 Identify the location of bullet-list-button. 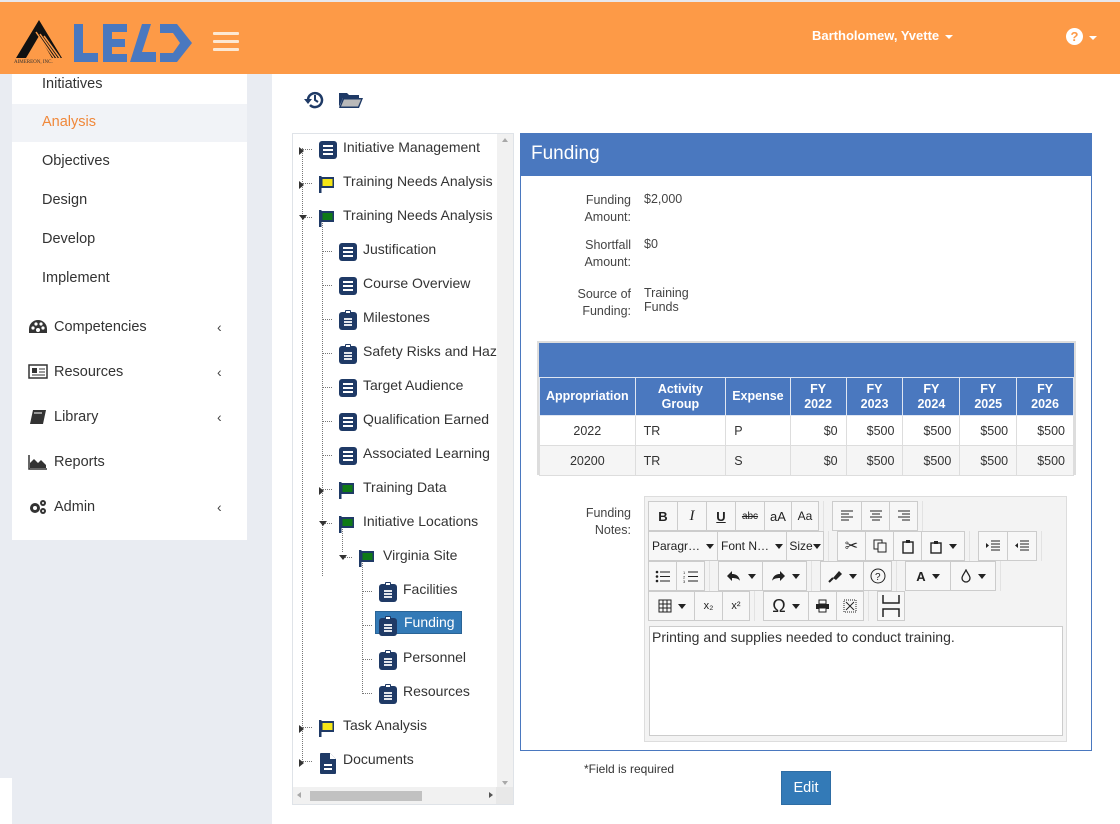
(662, 576).